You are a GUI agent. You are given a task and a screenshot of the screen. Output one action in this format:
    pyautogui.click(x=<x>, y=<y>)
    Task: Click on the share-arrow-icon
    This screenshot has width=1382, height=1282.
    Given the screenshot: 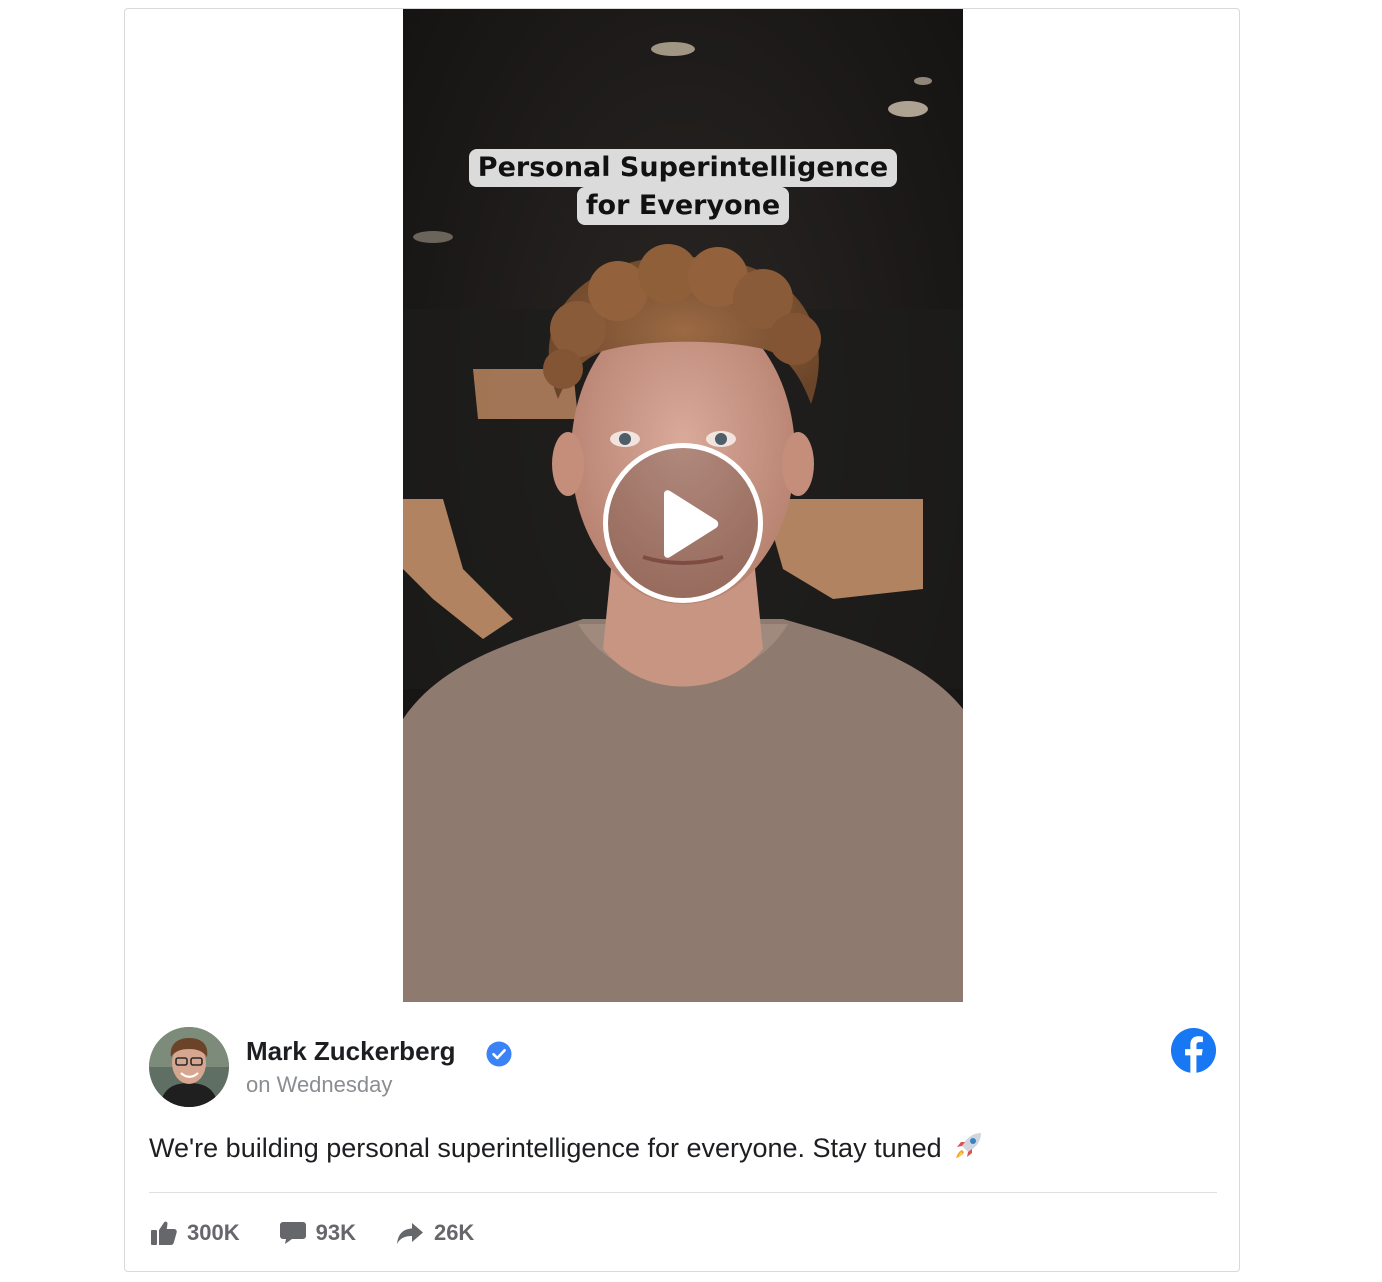 What is the action you would take?
    pyautogui.click(x=409, y=1233)
    